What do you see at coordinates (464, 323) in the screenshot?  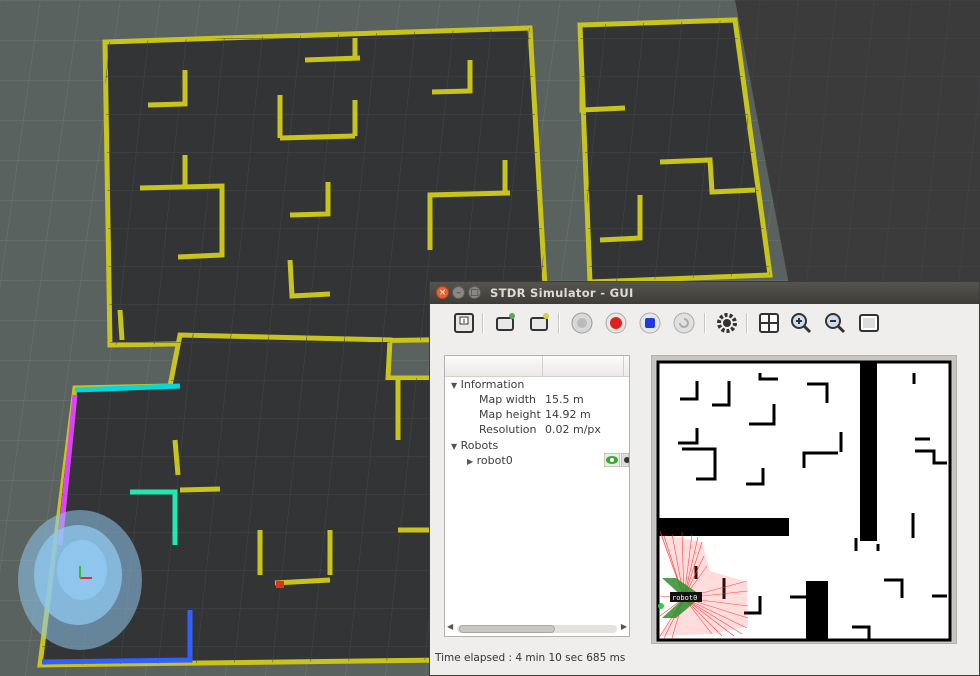 I see `save-map-icon` at bounding box center [464, 323].